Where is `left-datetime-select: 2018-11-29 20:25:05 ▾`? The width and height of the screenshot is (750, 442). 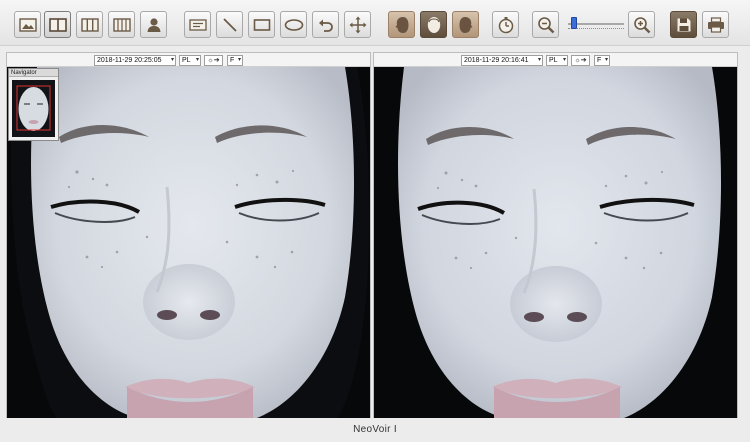
left-datetime-select: 2018-11-29 20:25:05 ▾ is located at coordinates (135, 60).